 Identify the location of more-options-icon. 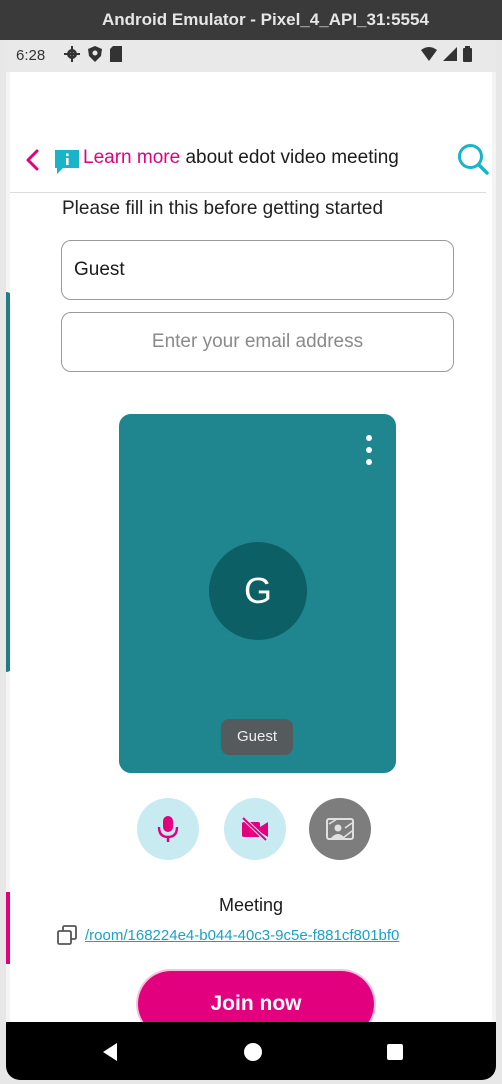
(369, 450).